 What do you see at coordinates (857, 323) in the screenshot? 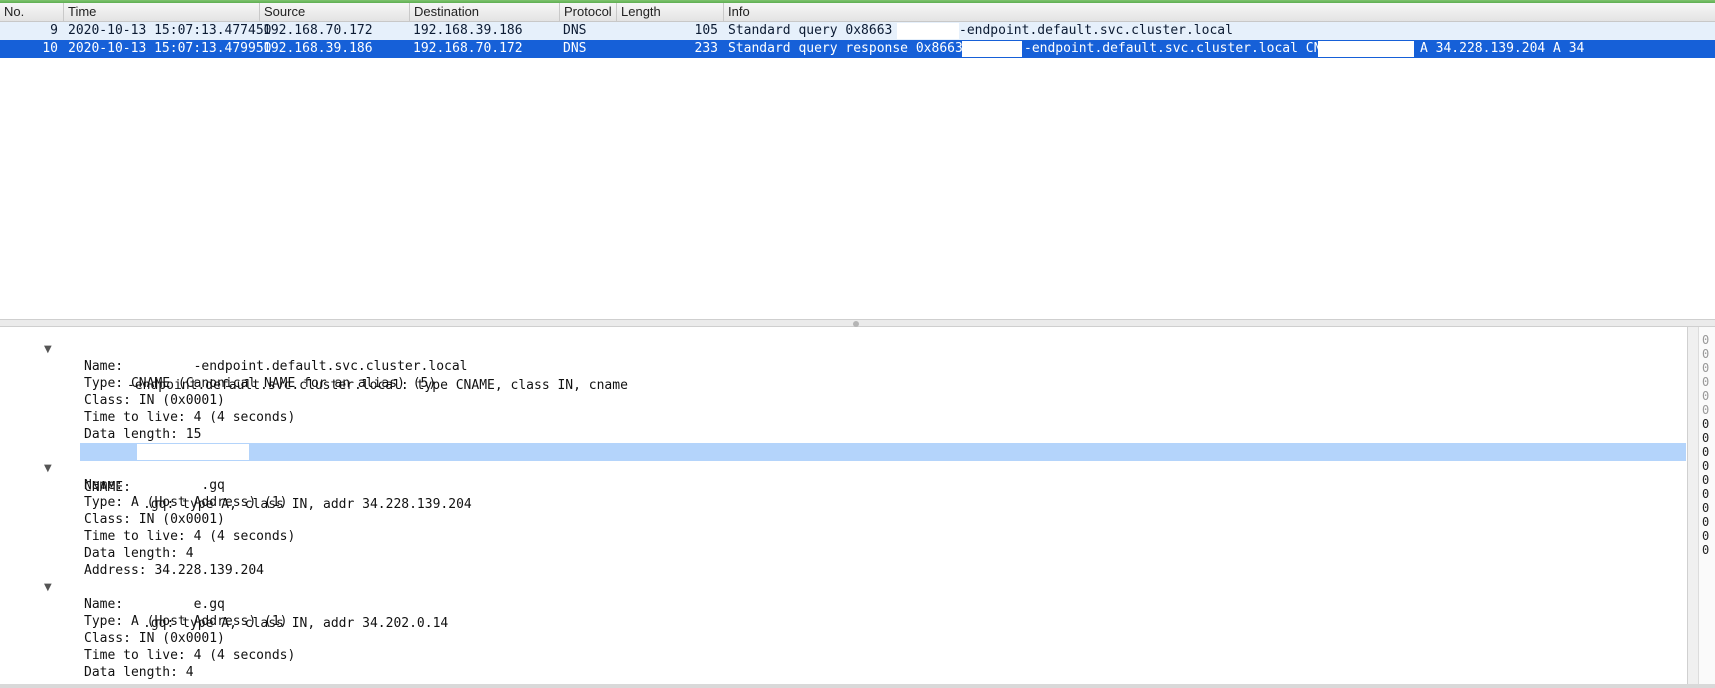
I see `pane-splitter` at bounding box center [857, 323].